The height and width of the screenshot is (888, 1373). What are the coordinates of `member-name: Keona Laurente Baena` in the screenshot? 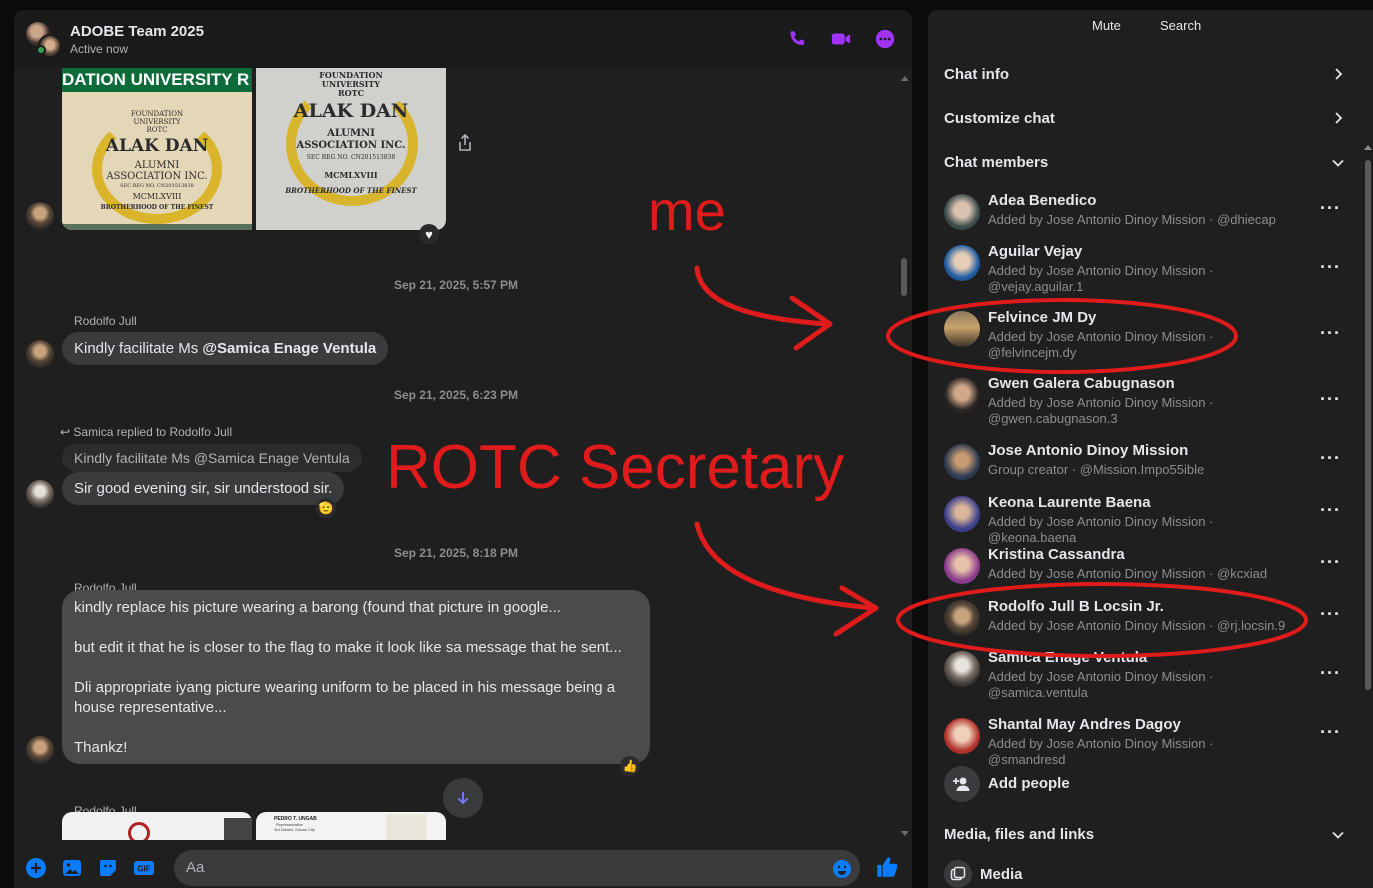 It's located at (1069, 502).